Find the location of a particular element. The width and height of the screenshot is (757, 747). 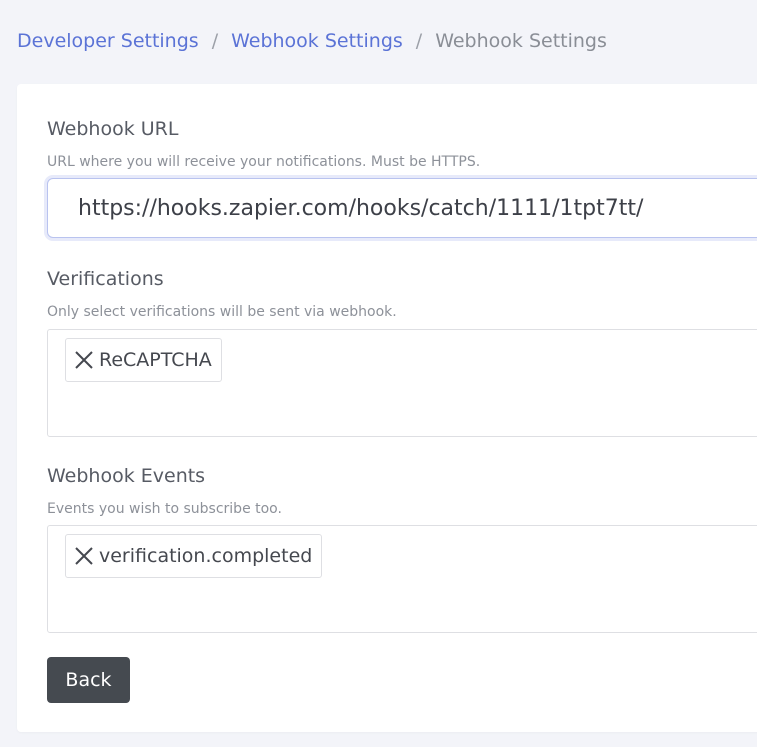

back-button: Back is located at coordinates (88, 680).